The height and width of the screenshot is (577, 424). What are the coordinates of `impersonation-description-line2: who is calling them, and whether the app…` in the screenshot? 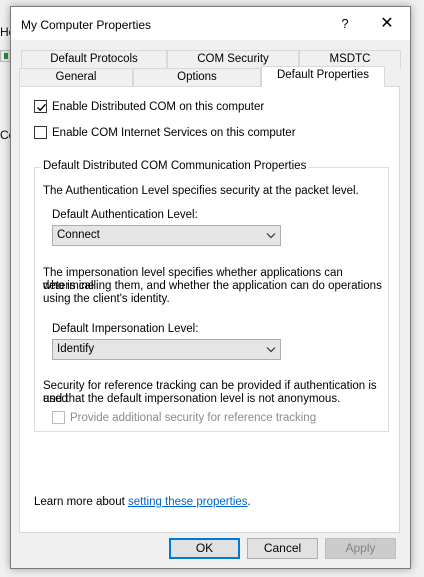 It's located at (212, 286).